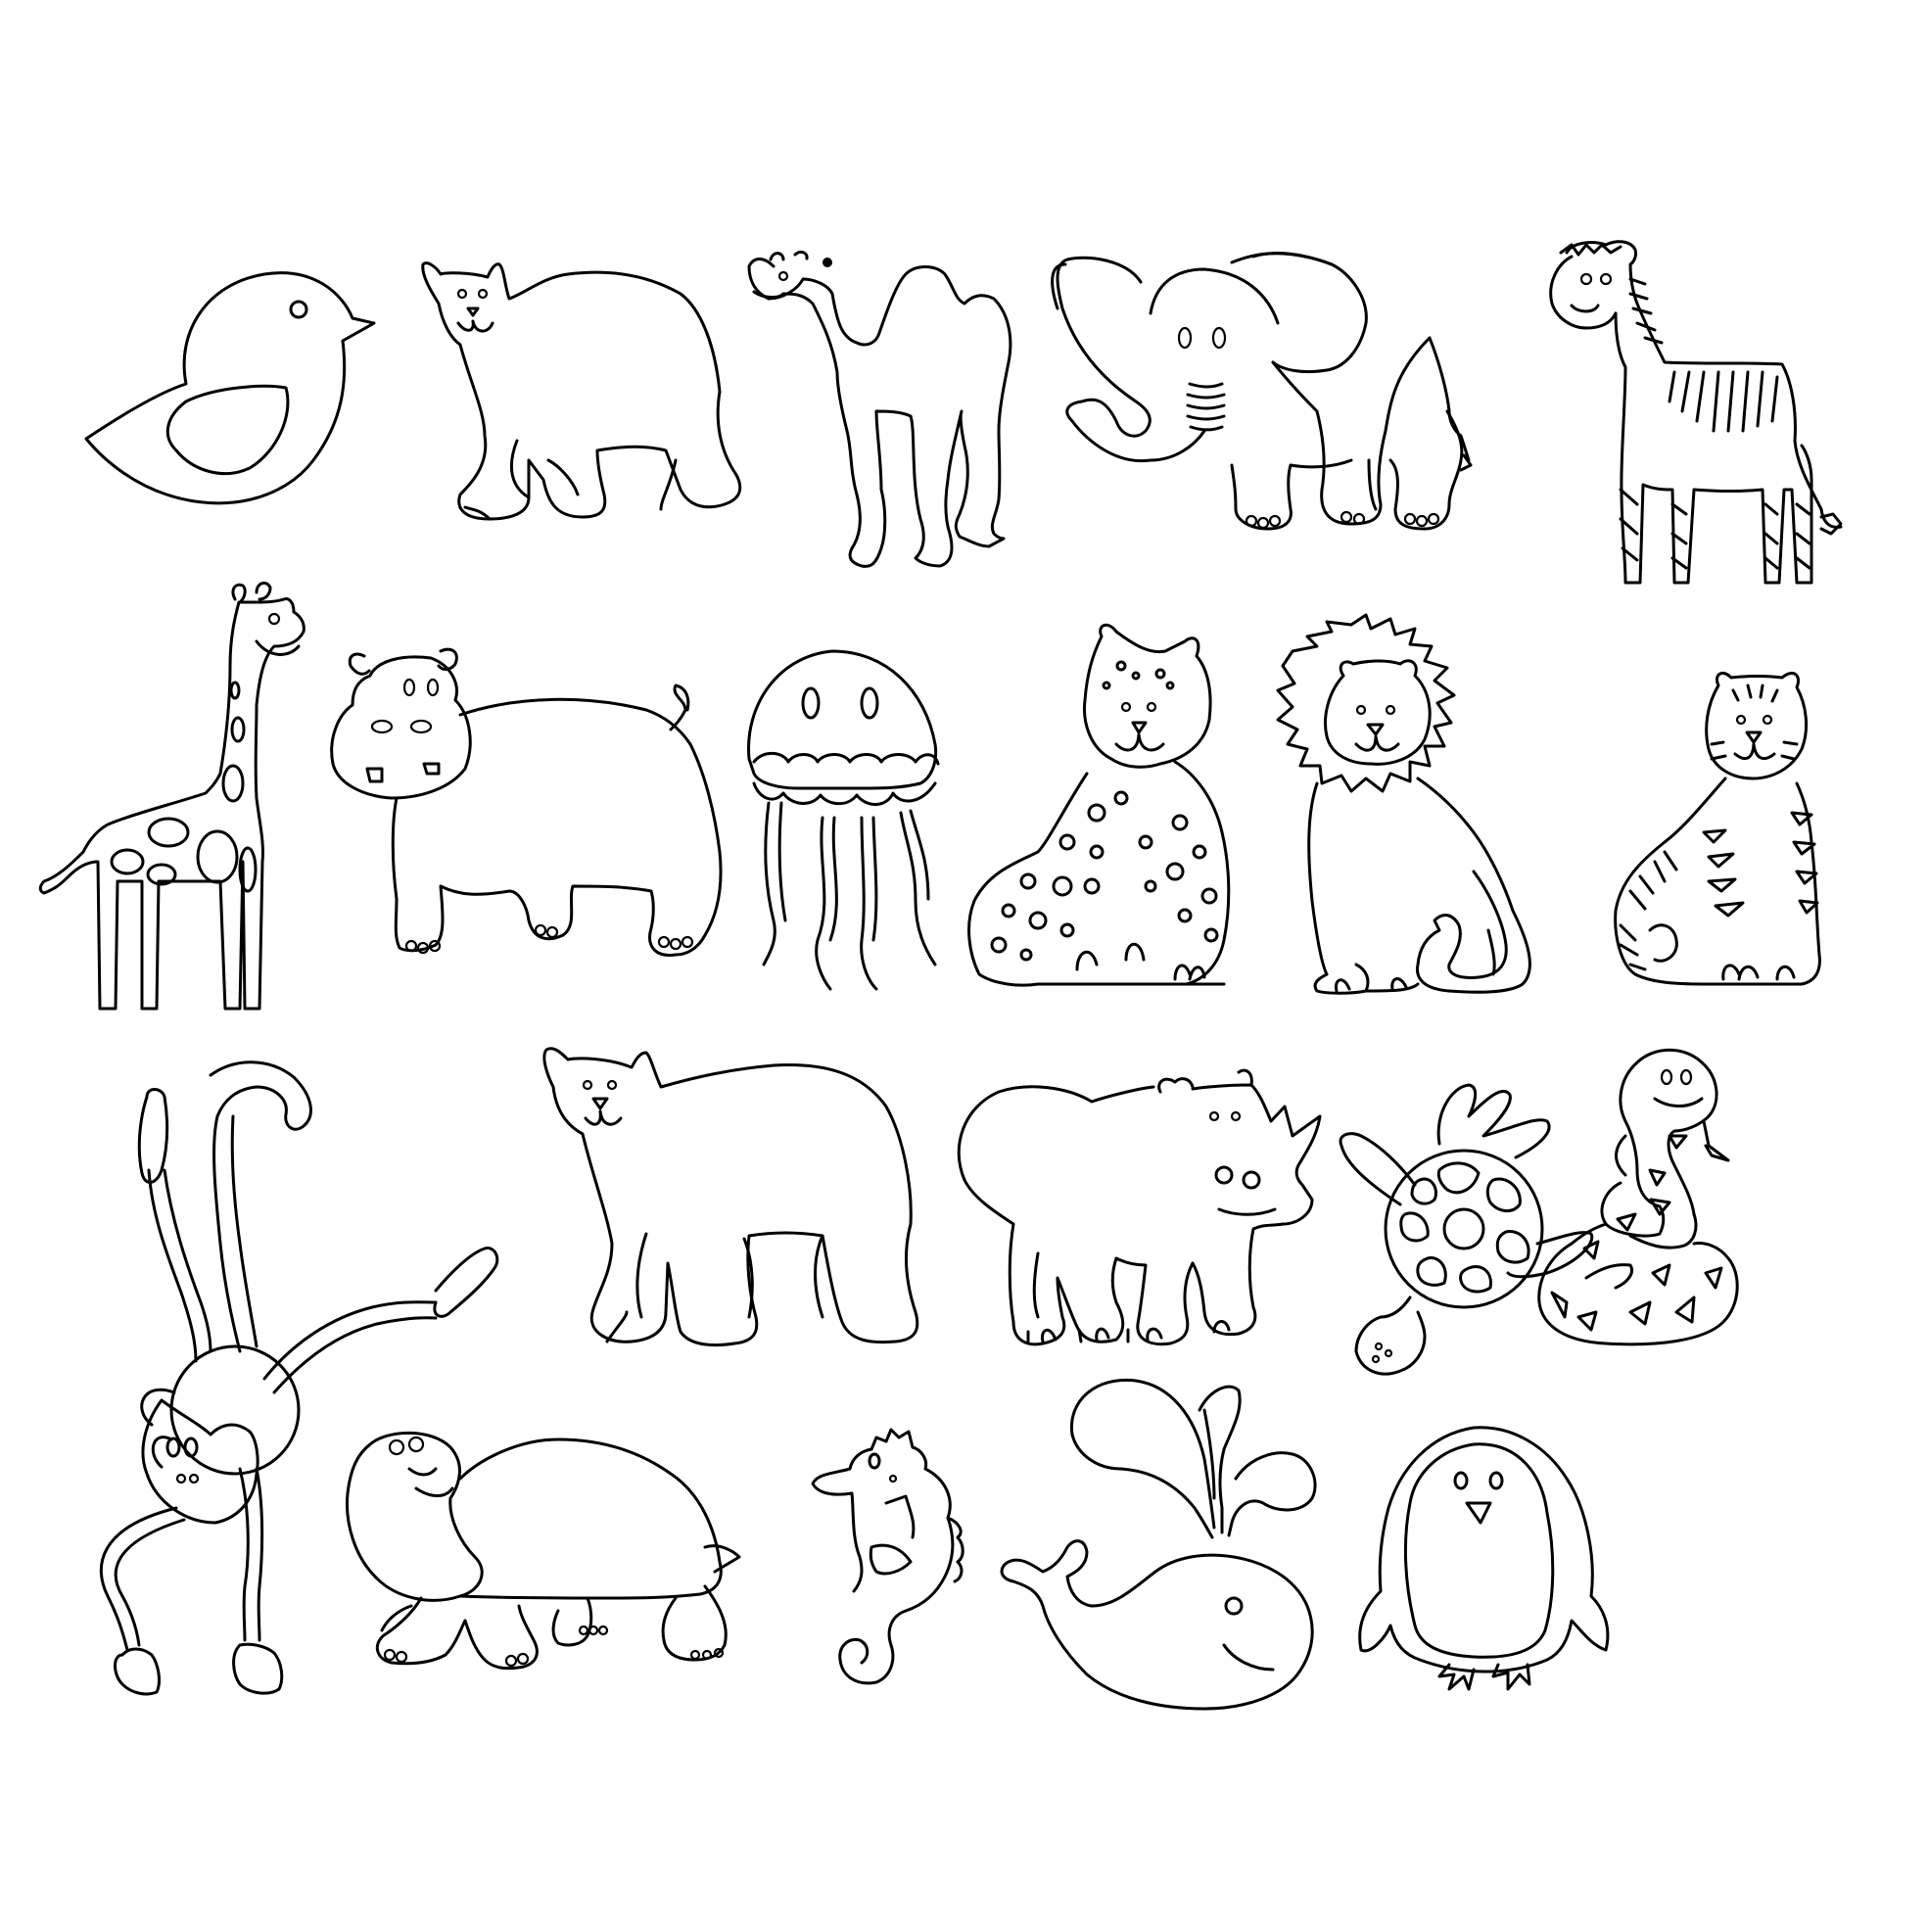 Image resolution: width=1928 pixels, height=1932 pixels. What do you see at coordinates (1466, 1230) in the screenshot?
I see `sea-turtle-icon` at bounding box center [1466, 1230].